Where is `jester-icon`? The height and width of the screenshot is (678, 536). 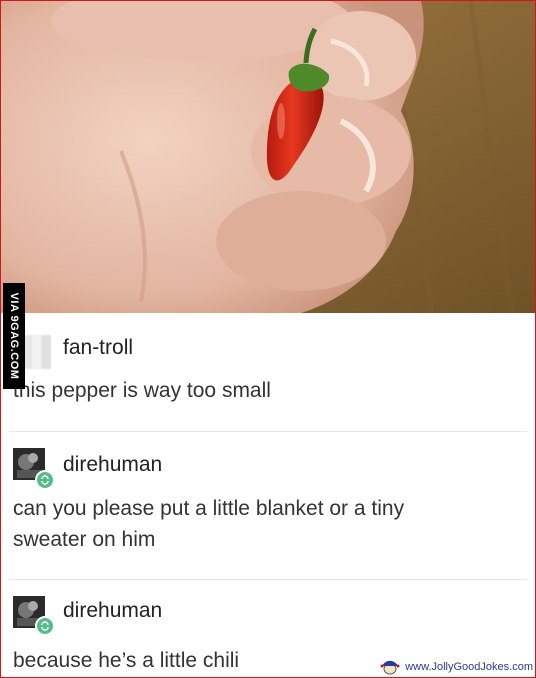
jester-icon is located at coordinates (390, 667).